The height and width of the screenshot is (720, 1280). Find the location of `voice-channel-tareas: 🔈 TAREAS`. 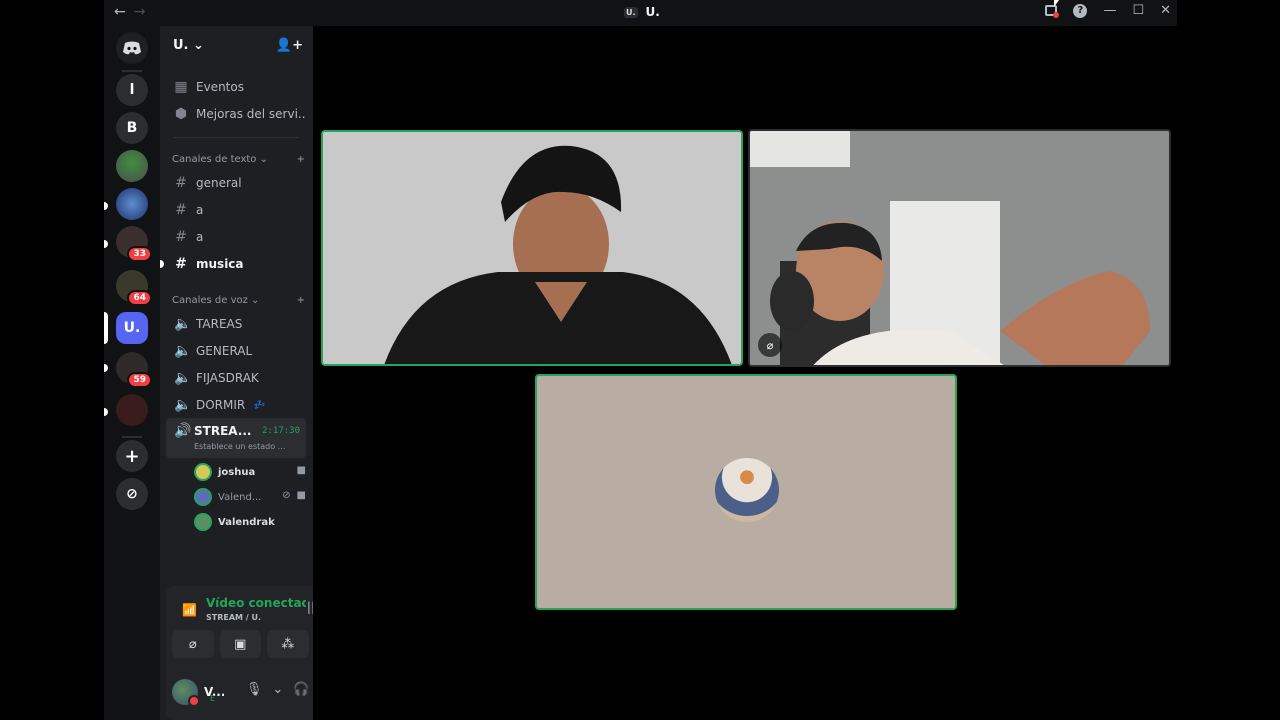

voice-channel-tareas: 🔈 TAREAS is located at coordinates (236, 324).